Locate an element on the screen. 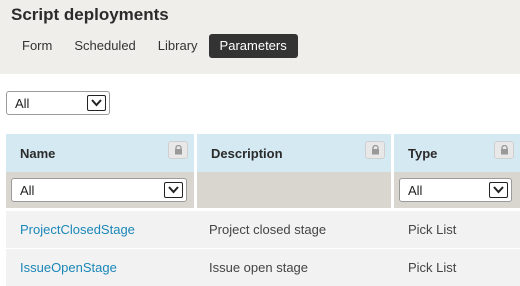  top-filter-value: All is located at coordinates (22, 103).